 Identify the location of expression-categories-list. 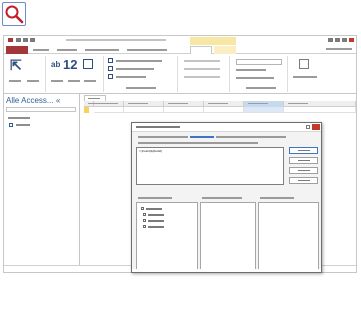
(228, 236).